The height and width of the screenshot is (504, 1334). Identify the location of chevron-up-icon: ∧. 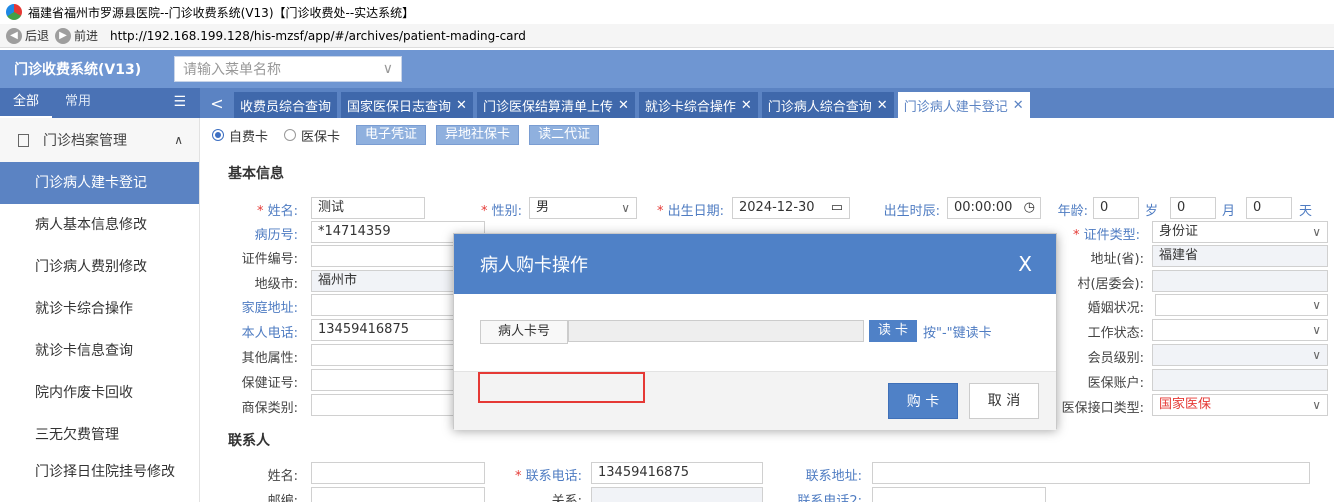
(178, 140).